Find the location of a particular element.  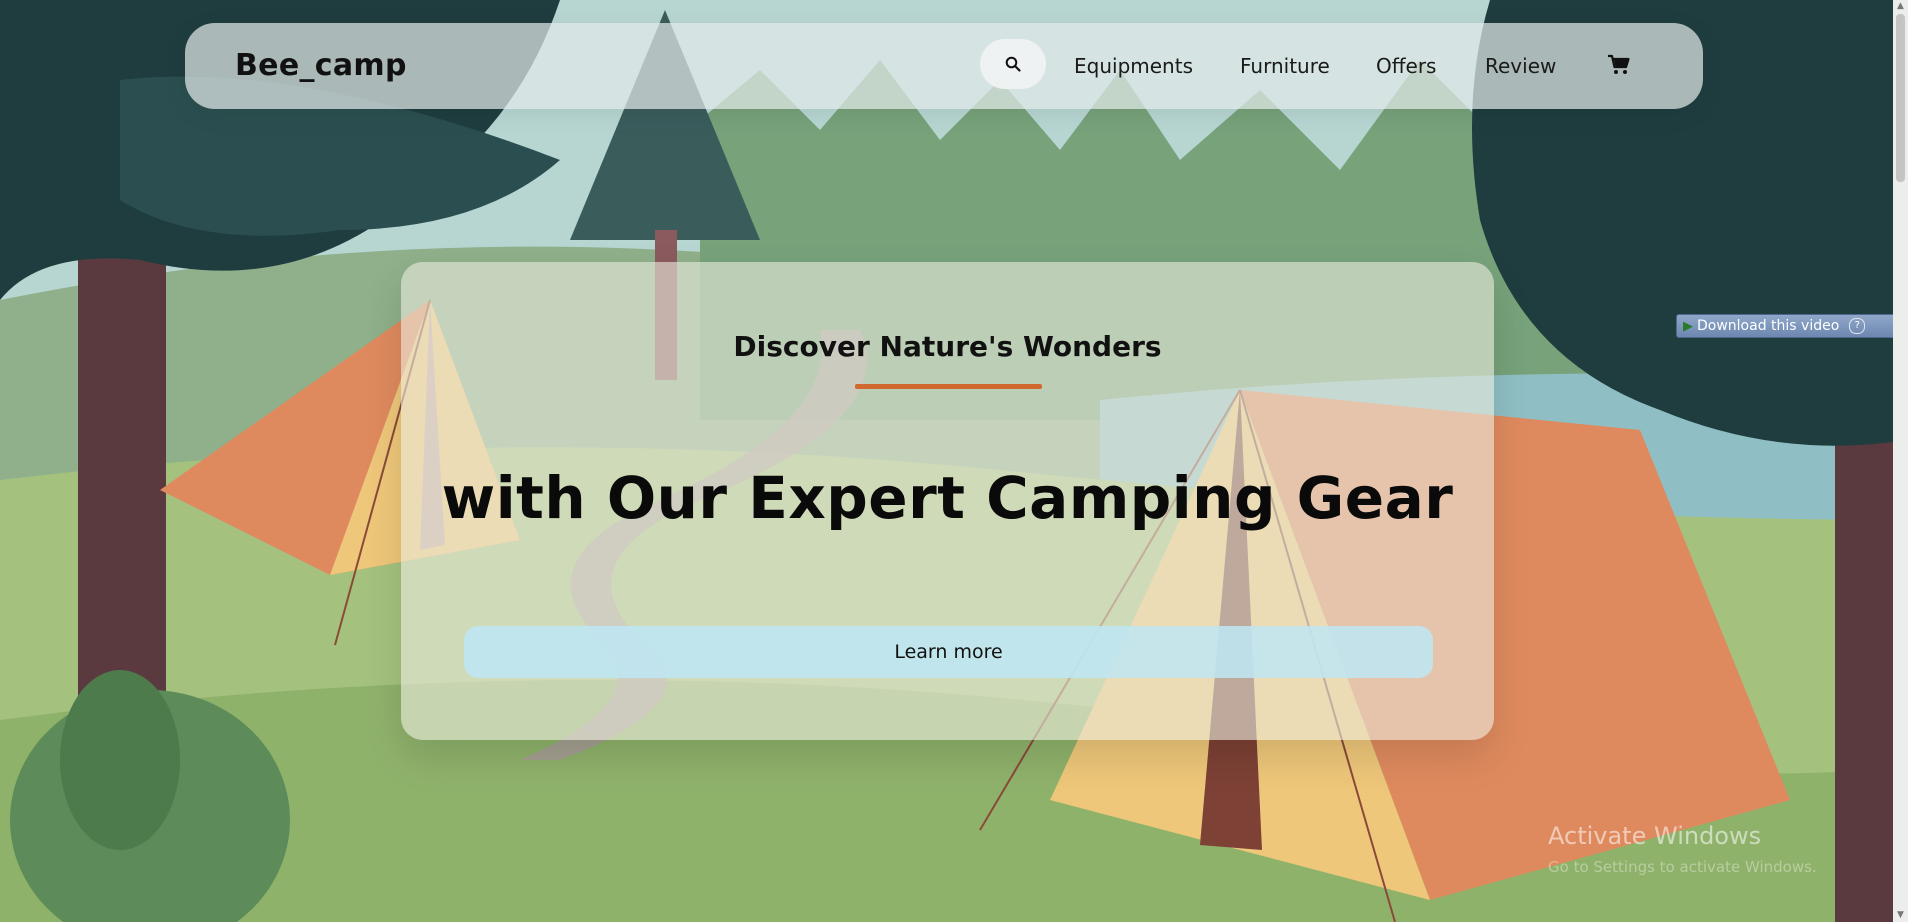

cart-button is located at coordinates (1620, 66).